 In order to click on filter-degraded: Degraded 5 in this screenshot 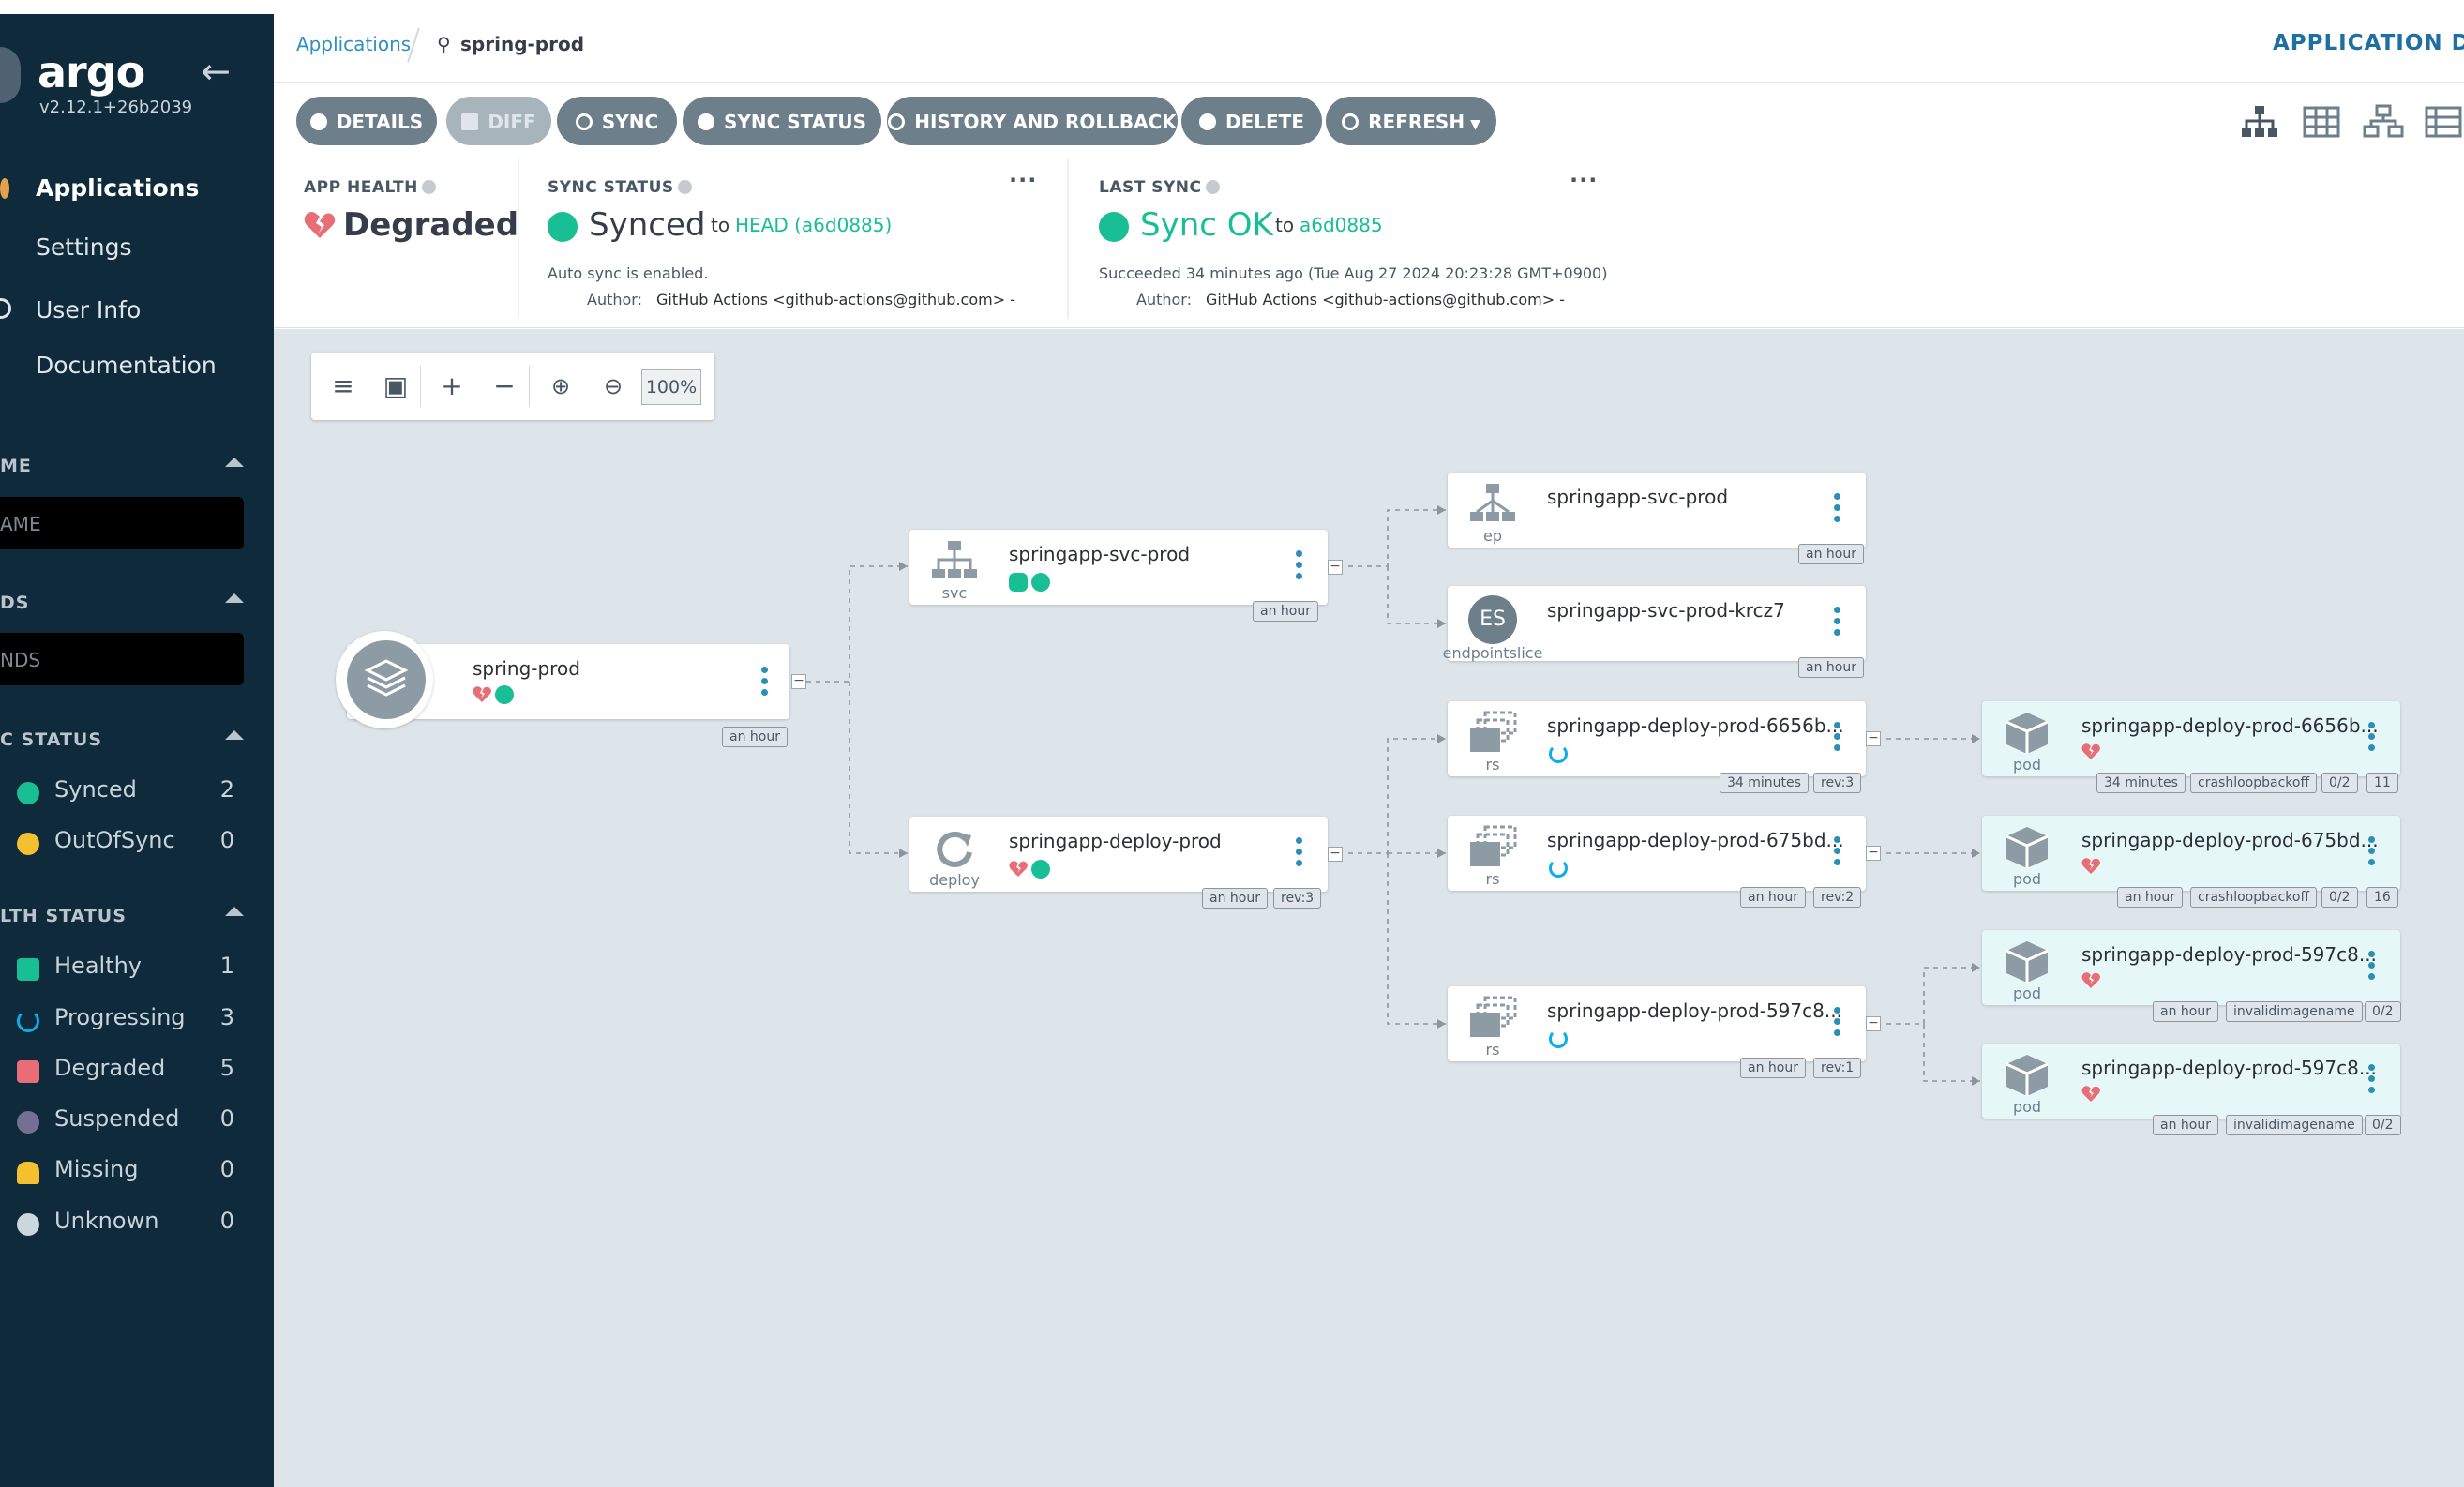, I will do `click(129, 1071)`.